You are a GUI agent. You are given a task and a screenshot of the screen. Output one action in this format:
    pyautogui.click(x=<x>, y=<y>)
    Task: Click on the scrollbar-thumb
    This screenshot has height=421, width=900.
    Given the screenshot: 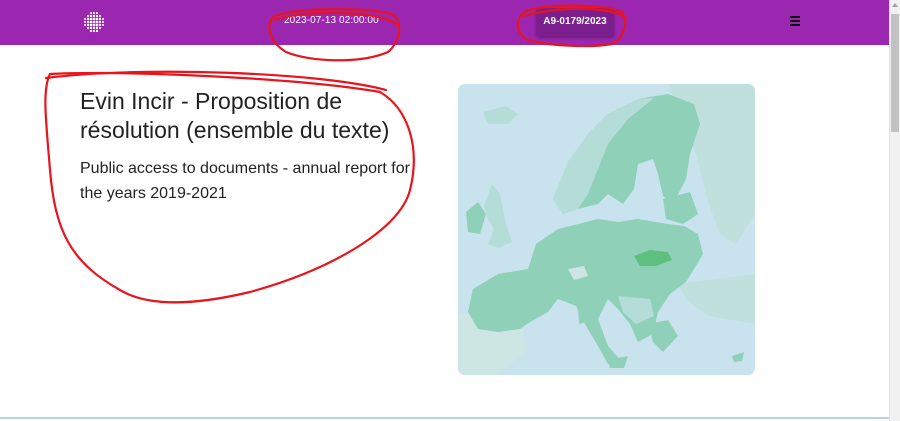 What is the action you would take?
    pyautogui.click(x=895, y=73)
    